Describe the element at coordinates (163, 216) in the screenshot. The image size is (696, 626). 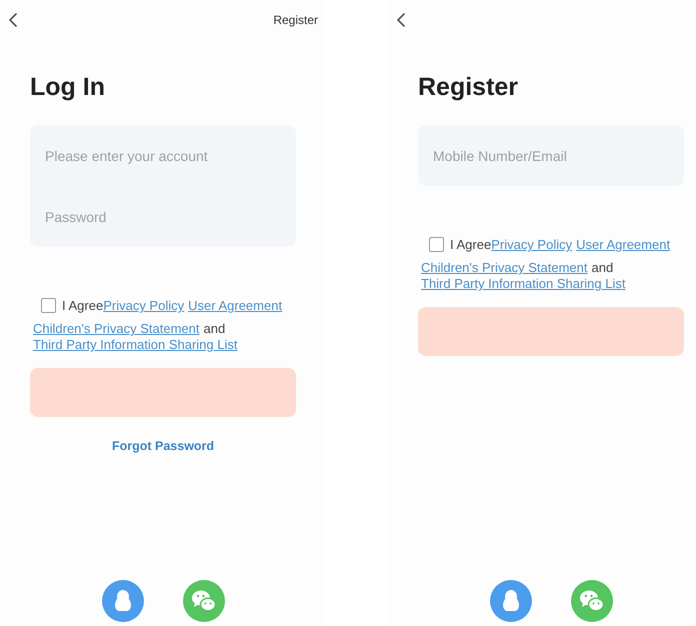
I see `input-field: Password` at that location.